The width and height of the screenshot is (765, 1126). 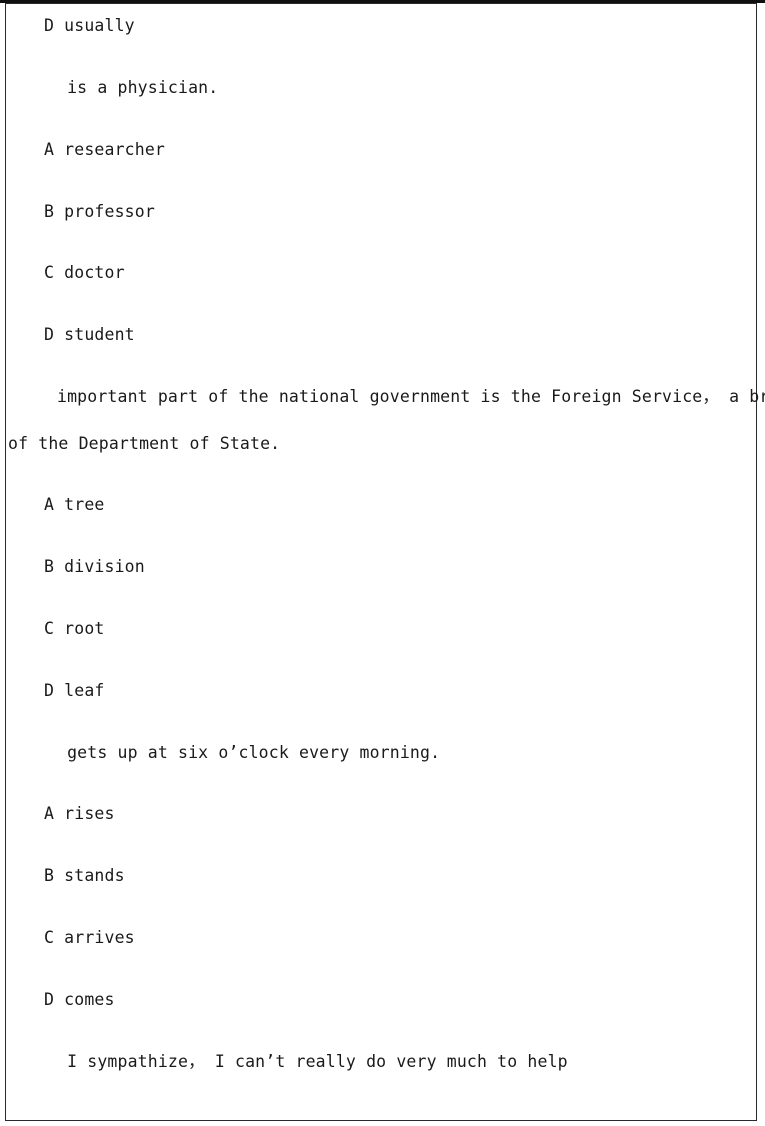 I want to click on text-line: C root, so click(x=74, y=628).